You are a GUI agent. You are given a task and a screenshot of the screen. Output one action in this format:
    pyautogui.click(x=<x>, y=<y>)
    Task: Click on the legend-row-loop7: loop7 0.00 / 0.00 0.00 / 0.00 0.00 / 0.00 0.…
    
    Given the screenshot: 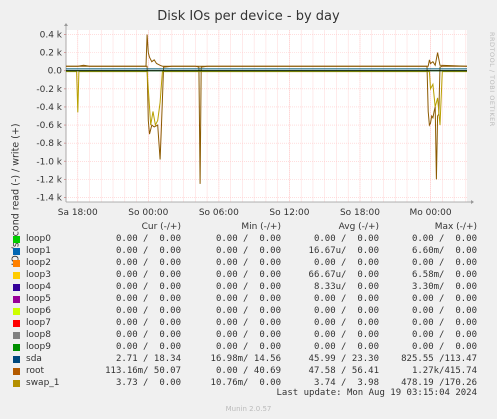 What is the action you would take?
    pyautogui.click(x=248, y=324)
    